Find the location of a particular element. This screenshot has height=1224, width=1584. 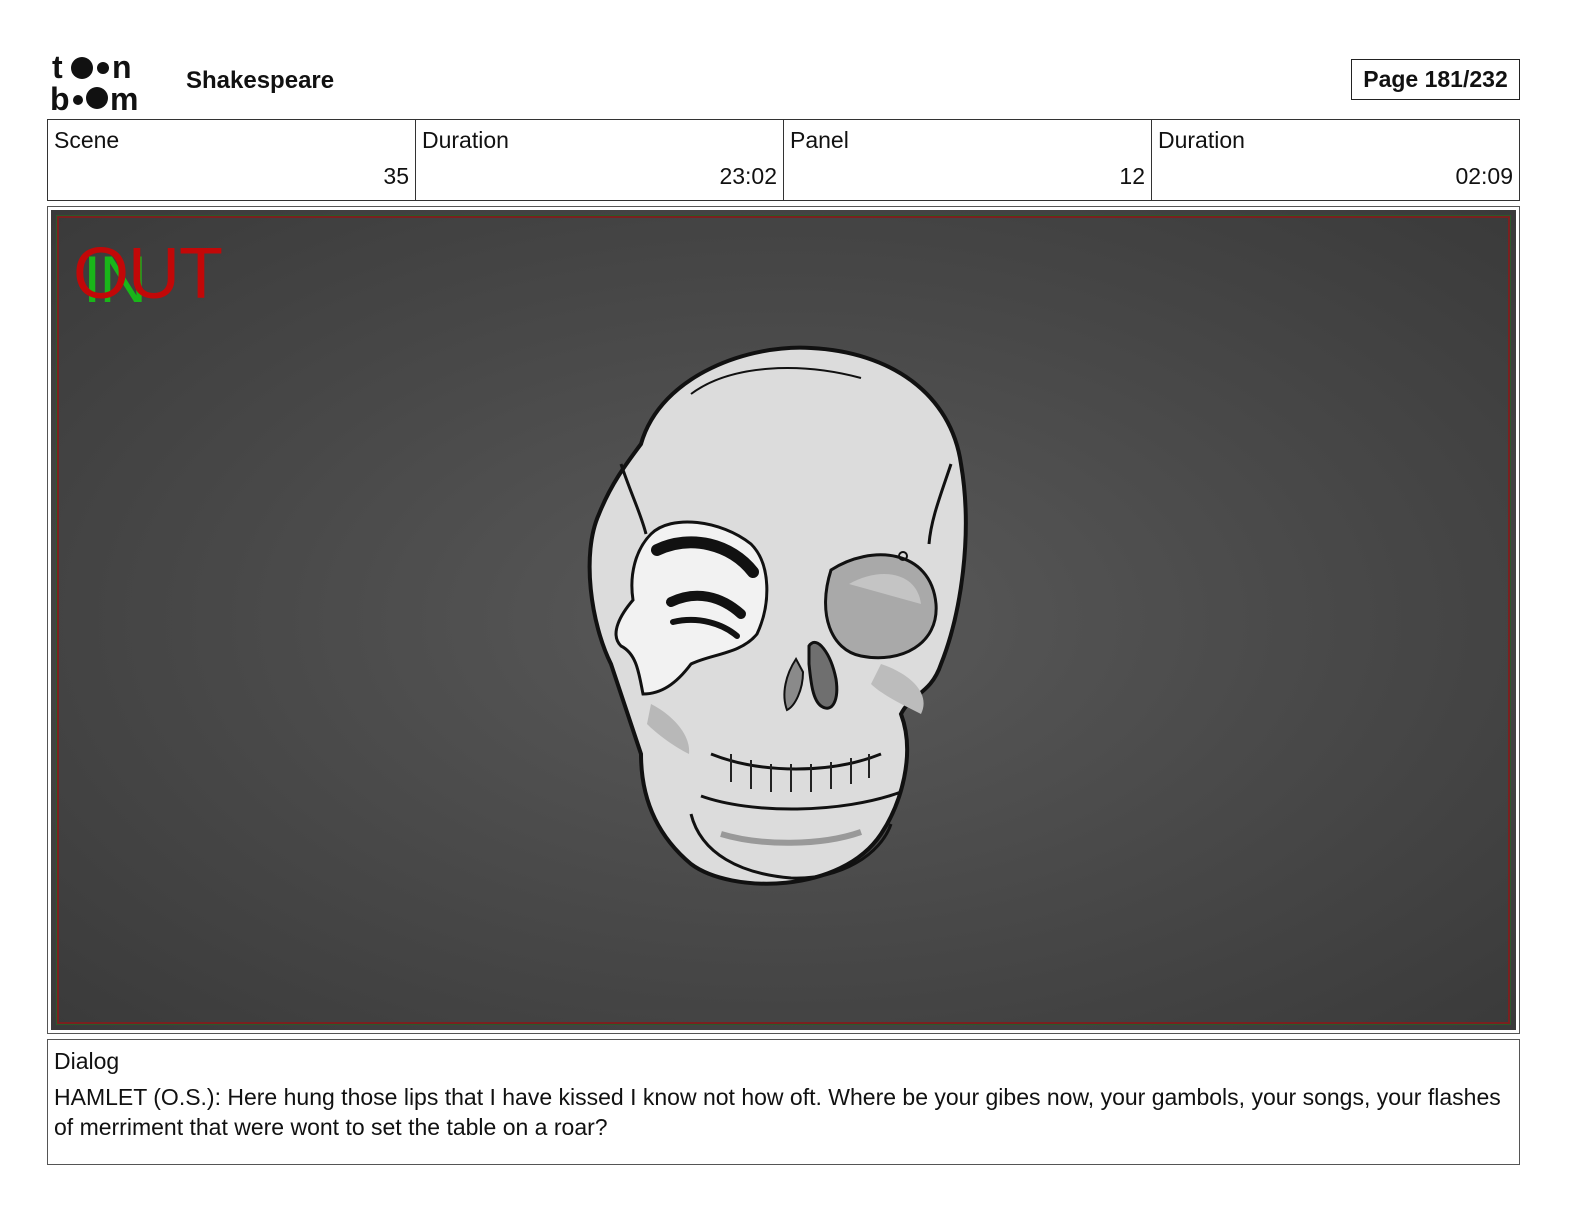

panel-duration-label: Duration is located at coordinates (1201, 140).